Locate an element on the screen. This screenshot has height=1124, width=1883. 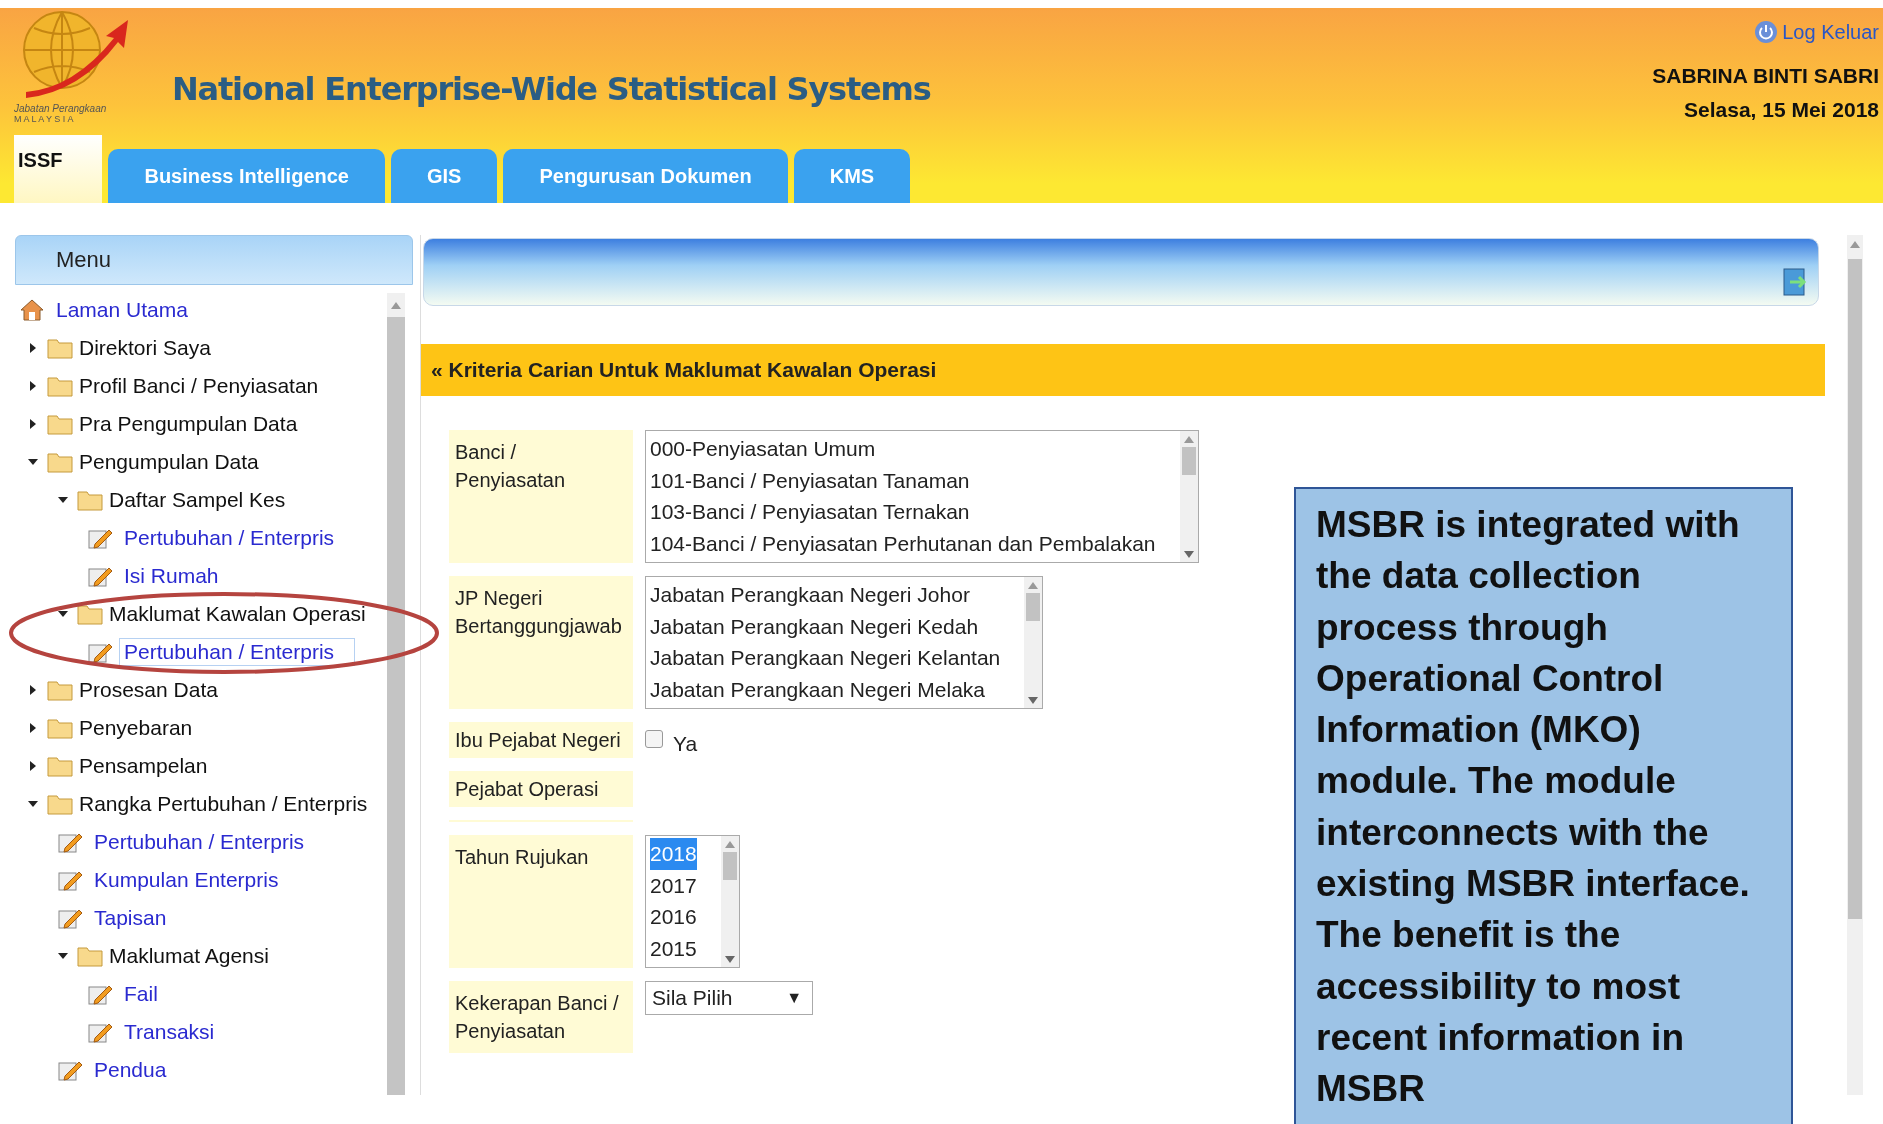
field-label: Ibu Pejabat Negeri is located at coordinates (541, 740).